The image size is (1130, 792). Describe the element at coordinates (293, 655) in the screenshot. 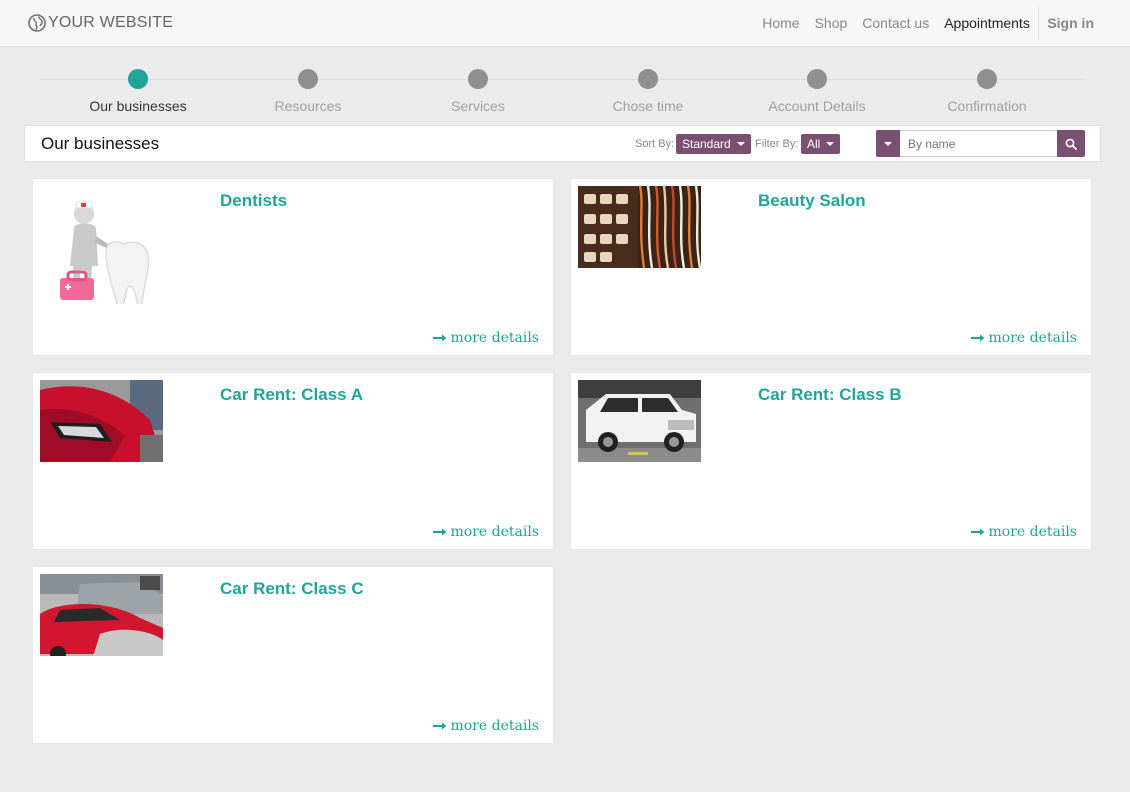

I see `business-card-car-rent-class-c: Car Rent: Class C more details` at that location.